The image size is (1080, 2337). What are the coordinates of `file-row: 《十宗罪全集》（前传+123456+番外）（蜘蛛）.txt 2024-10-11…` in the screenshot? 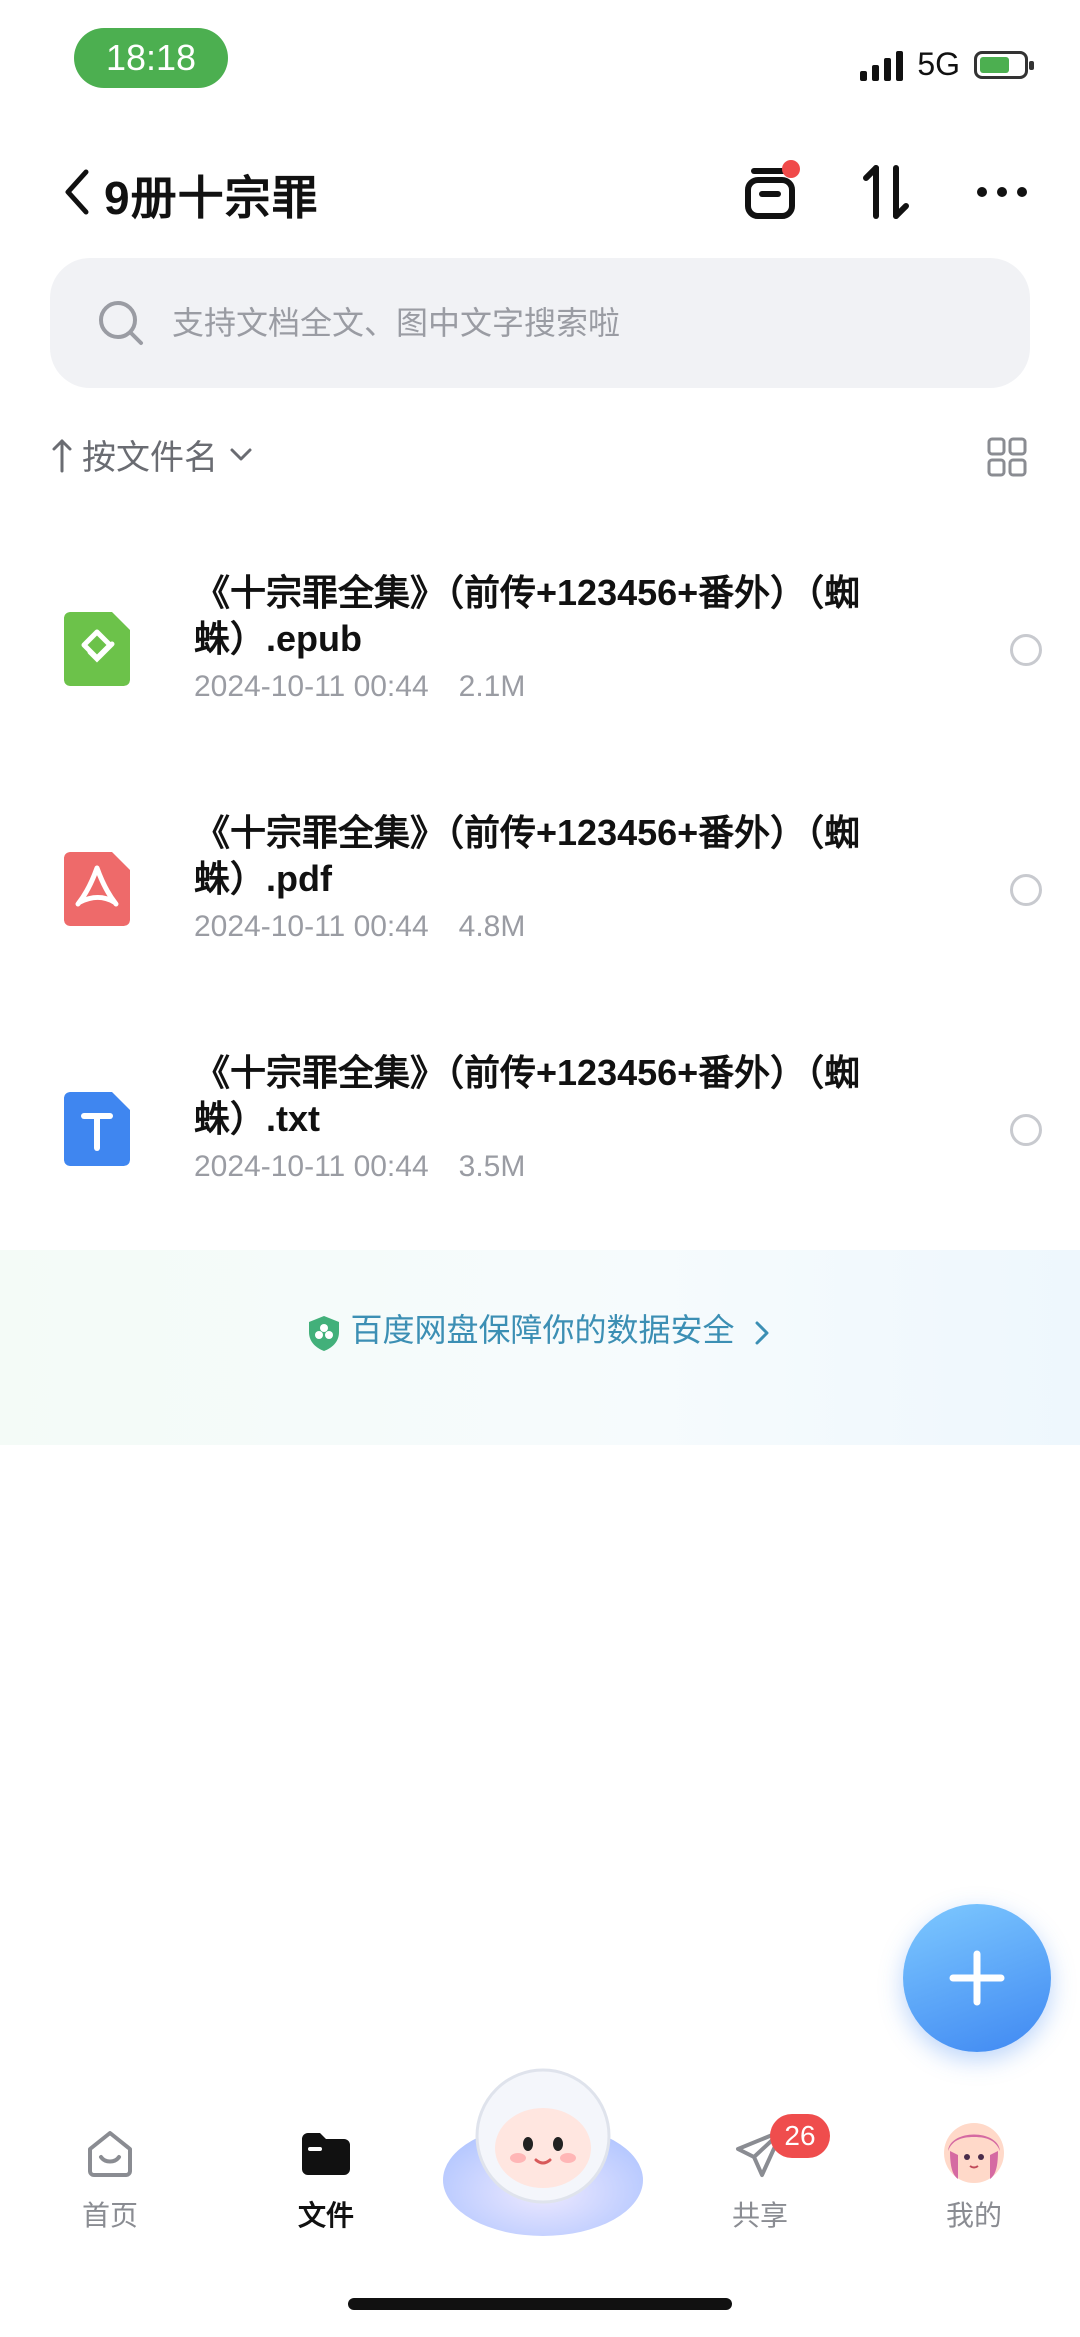 It's located at (540, 1130).